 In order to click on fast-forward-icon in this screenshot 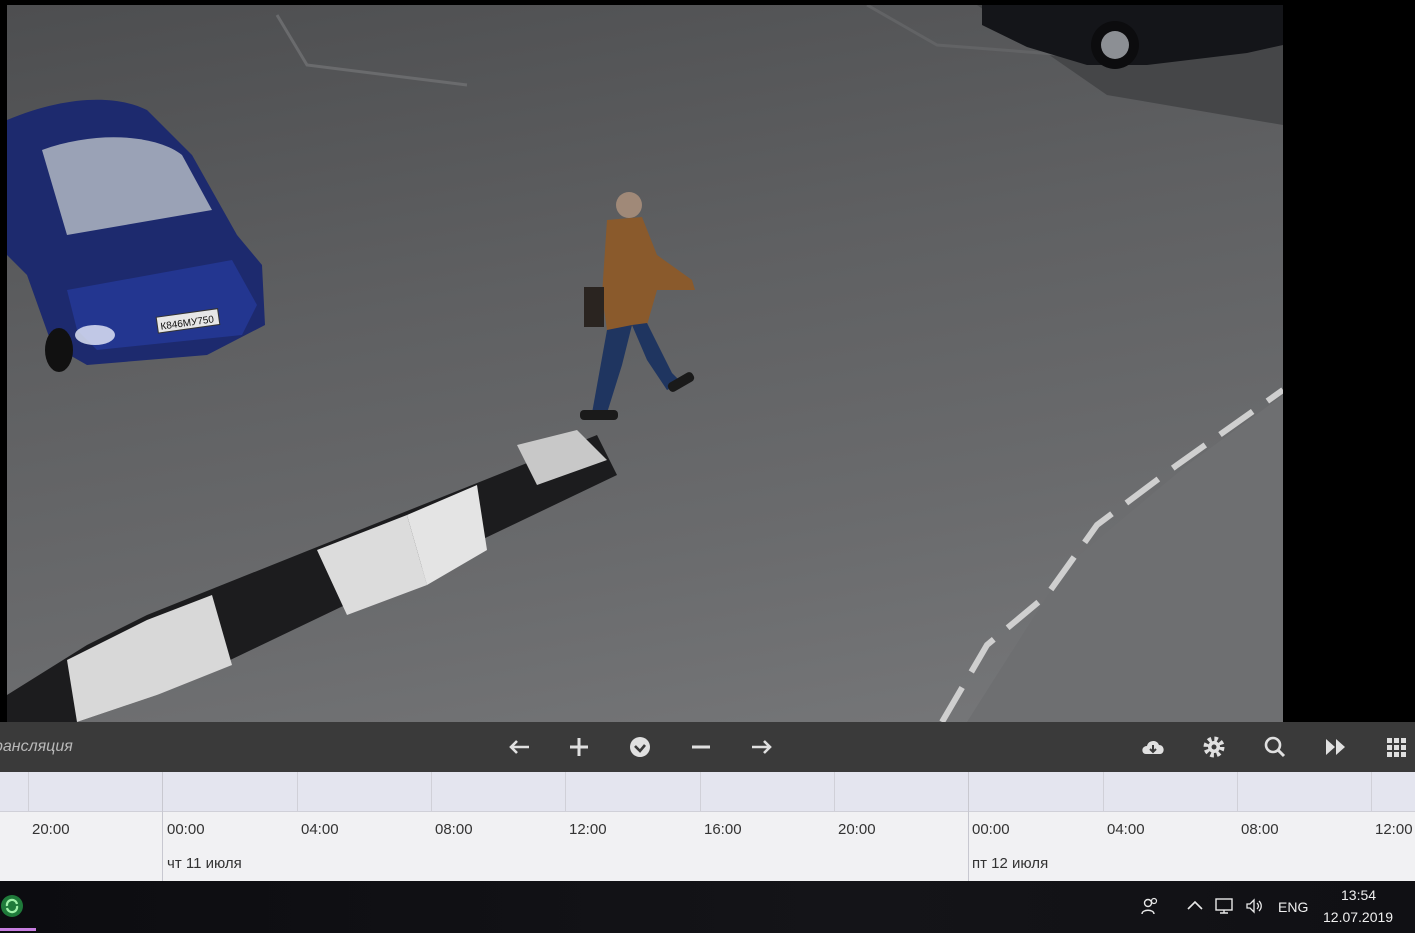, I will do `click(1335, 747)`.